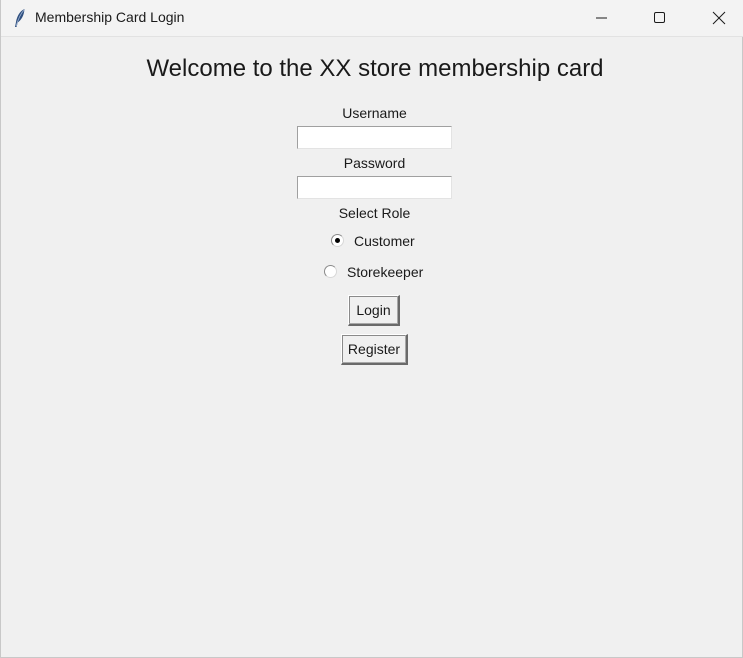 The width and height of the screenshot is (743, 658). I want to click on maximize-icon, so click(659, 17).